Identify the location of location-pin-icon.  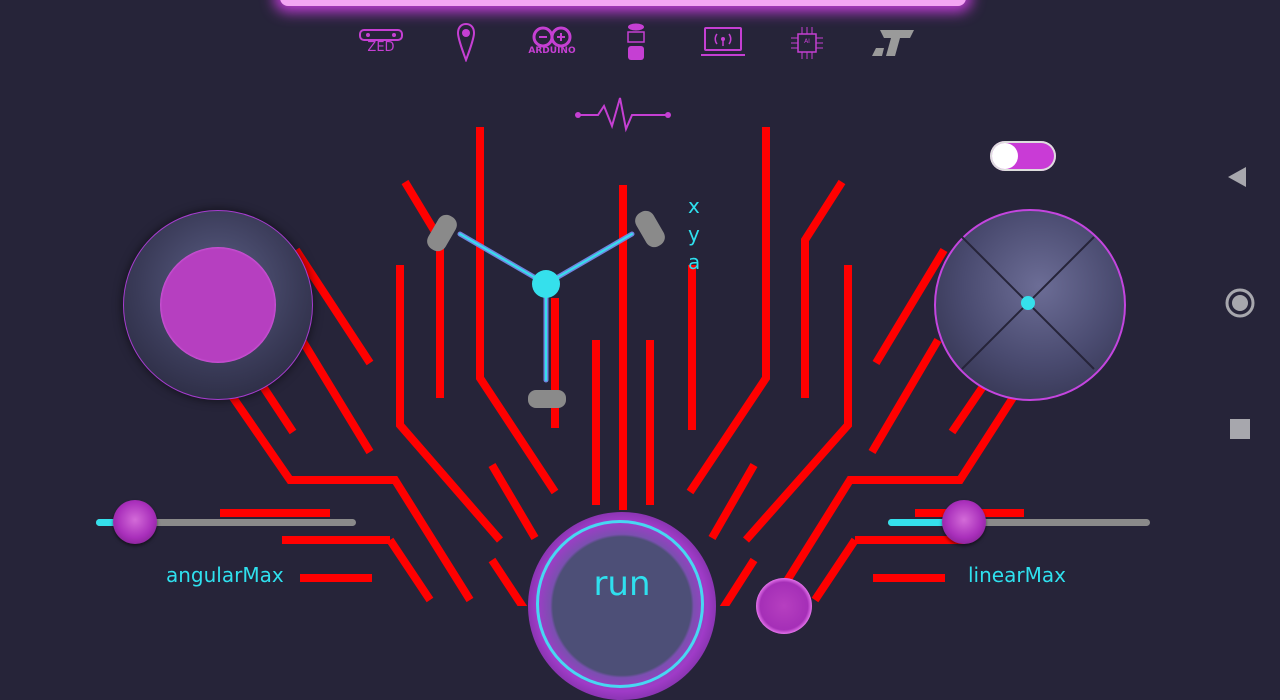
(466, 42).